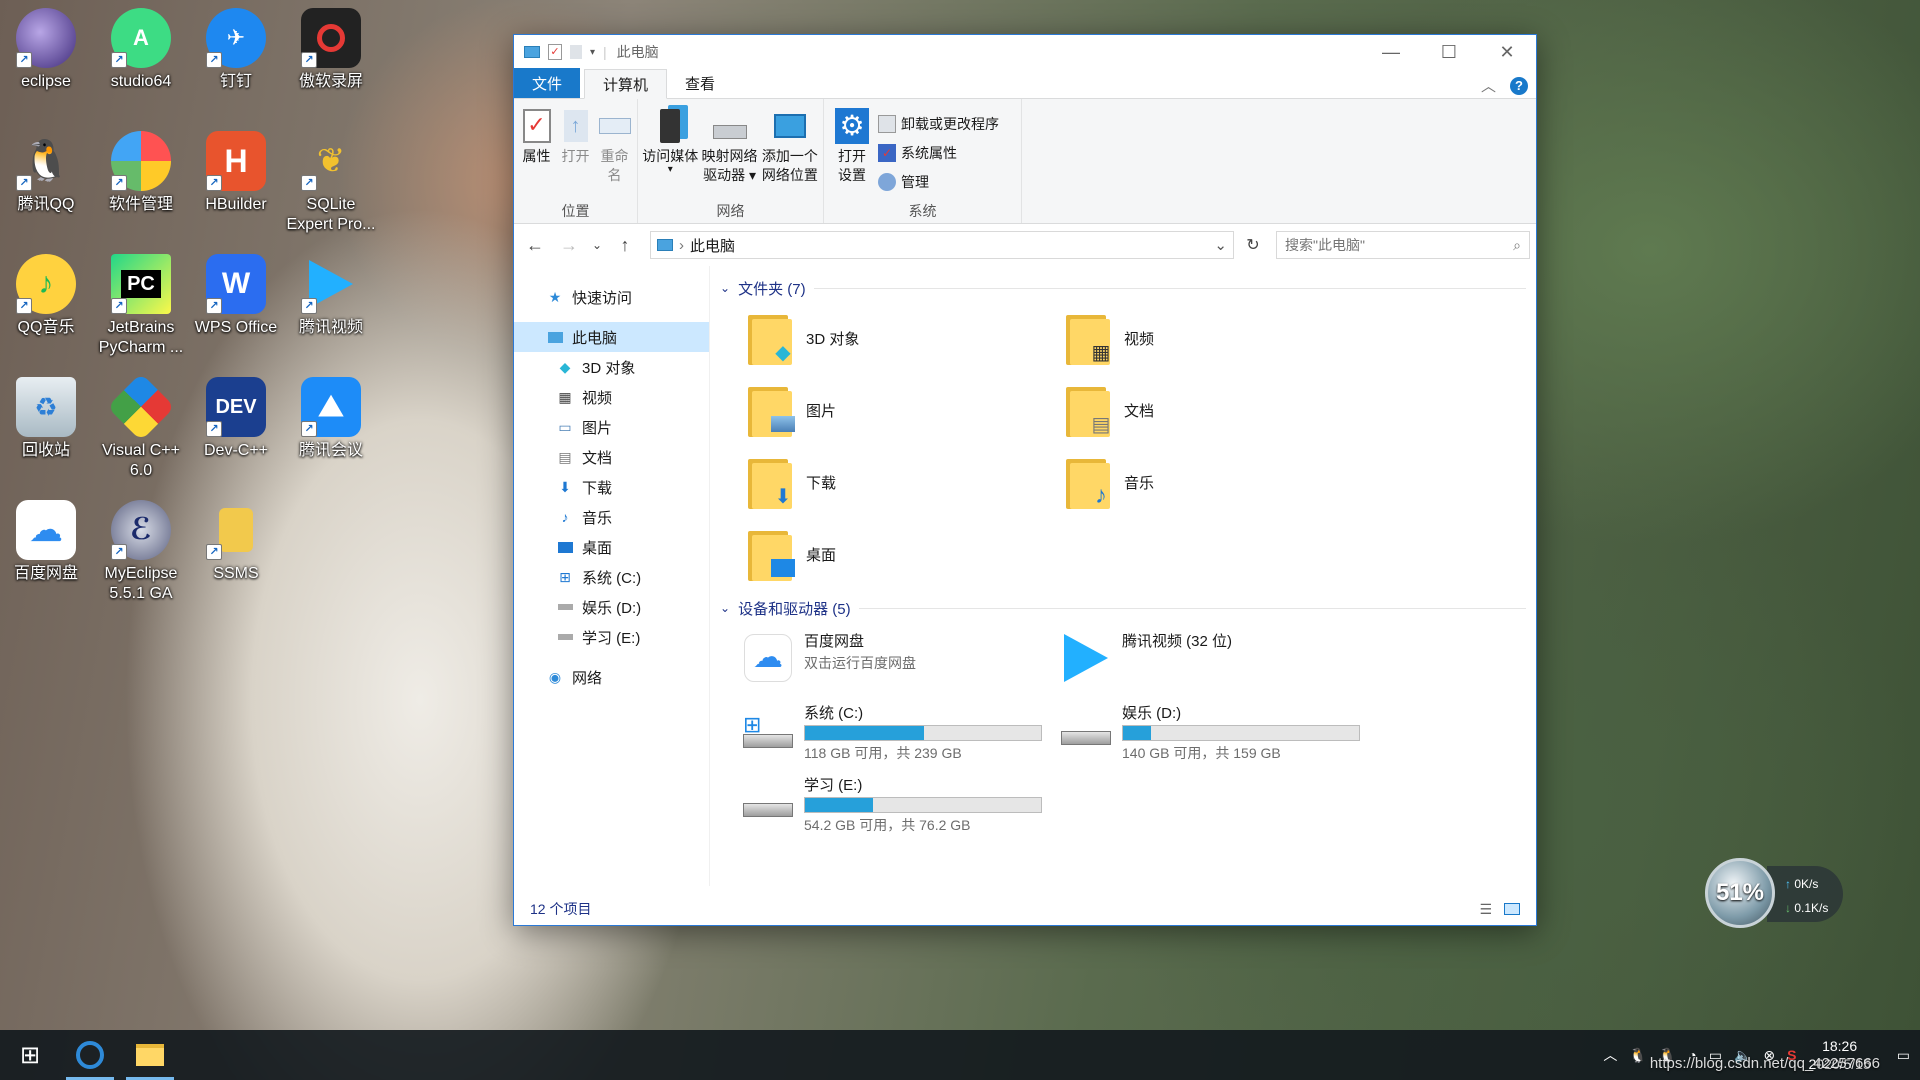  What do you see at coordinates (1391, 52) in the screenshot?
I see `minimize-button: —` at bounding box center [1391, 52].